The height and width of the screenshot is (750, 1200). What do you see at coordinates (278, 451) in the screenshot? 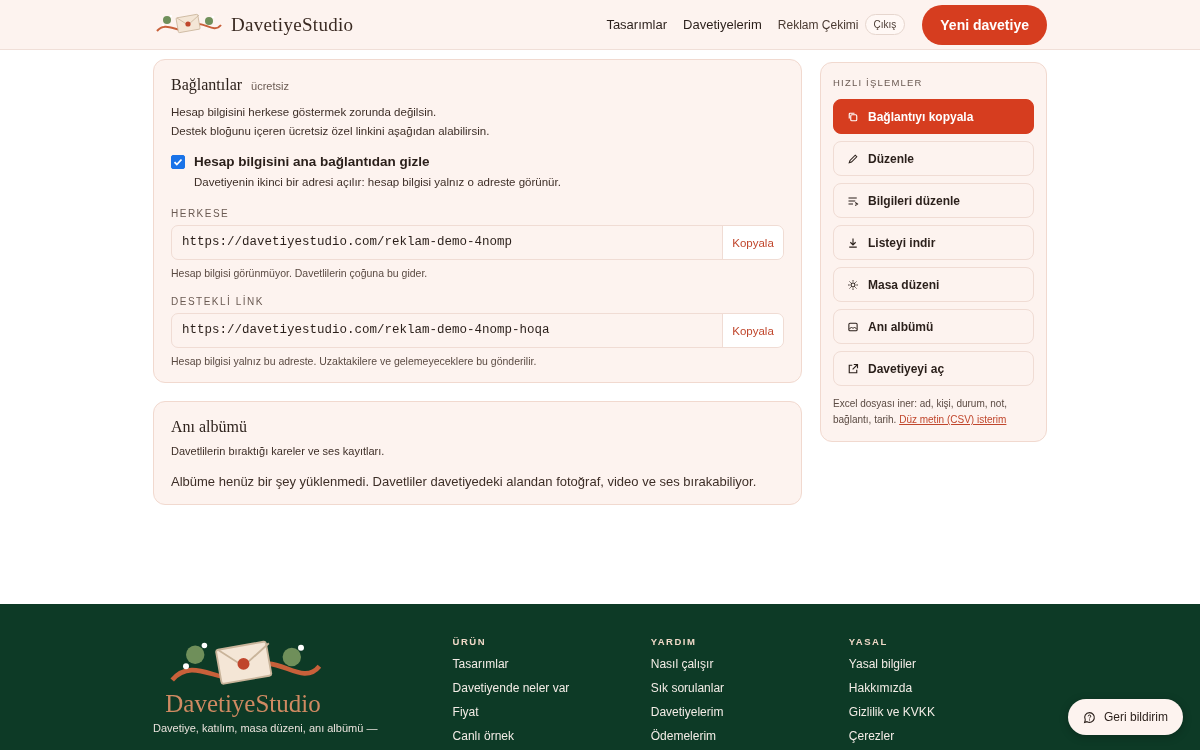
I see `album-subtitle: Davetlilerin bıraktığı kareler ve ses kayıtları.` at bounding box center [278, 451].